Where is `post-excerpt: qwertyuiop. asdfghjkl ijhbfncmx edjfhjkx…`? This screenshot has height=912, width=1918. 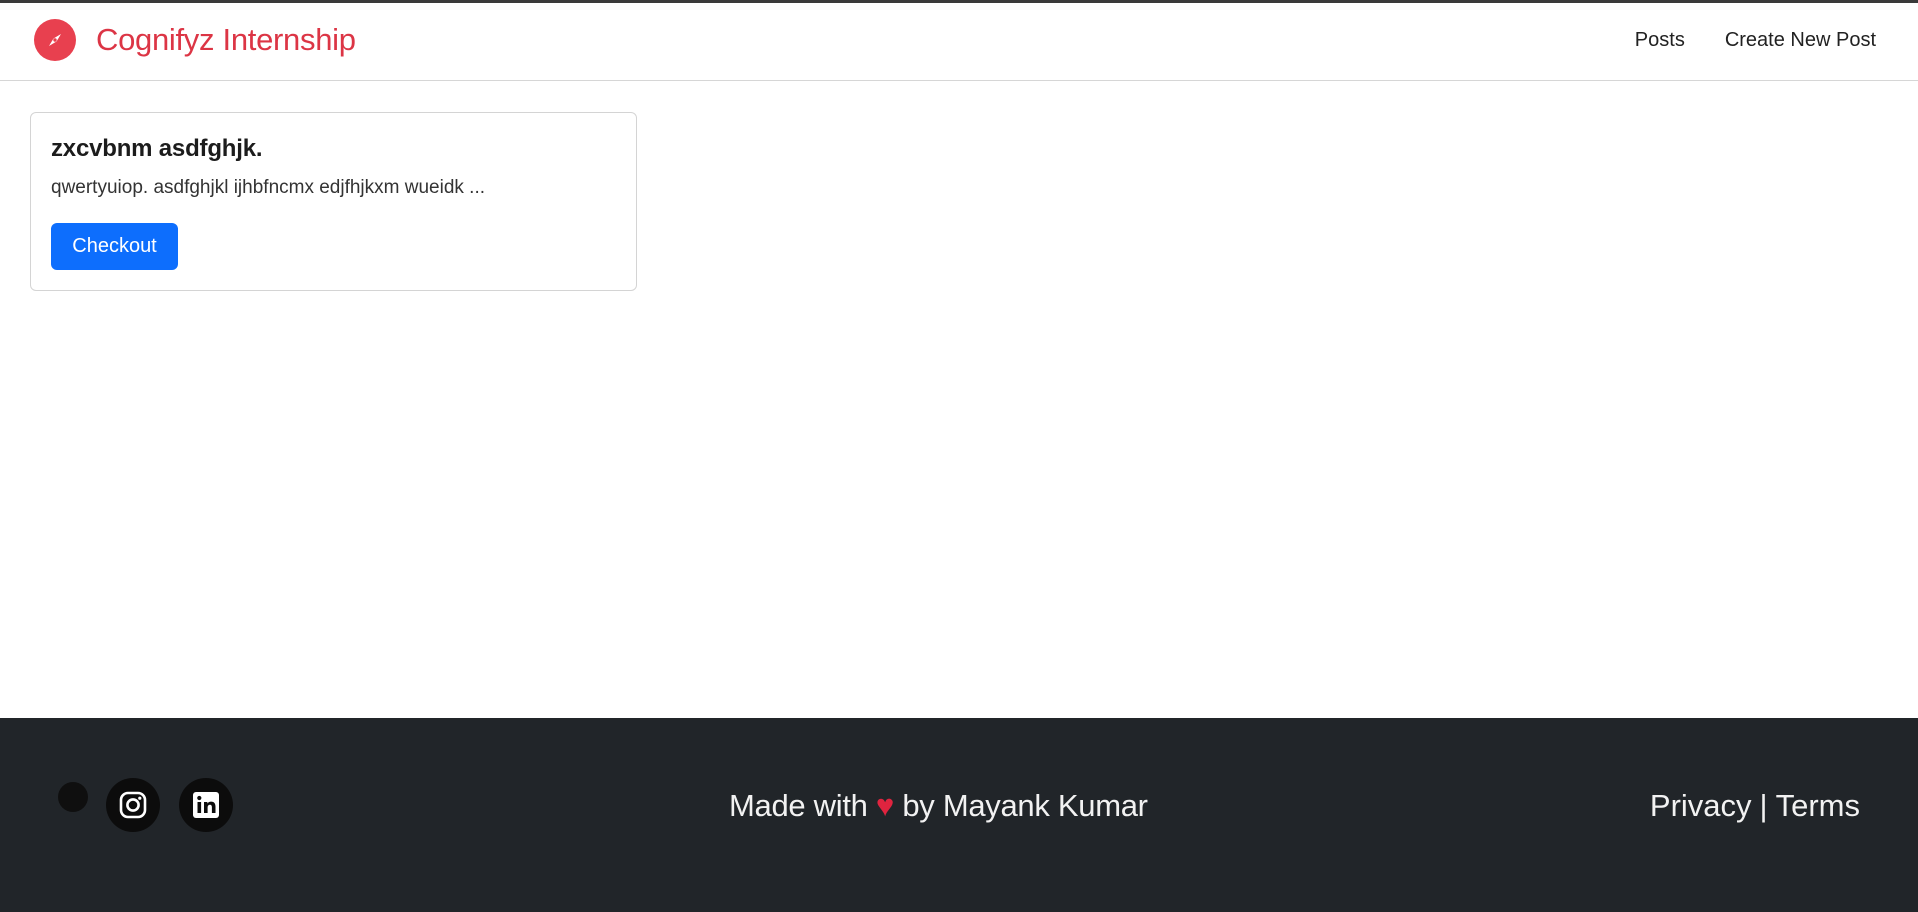
post-excerpt: qwertyuiop. asdfghjkl ijhbfncmx edjfhjkx… is located at coordinates (268, 187).